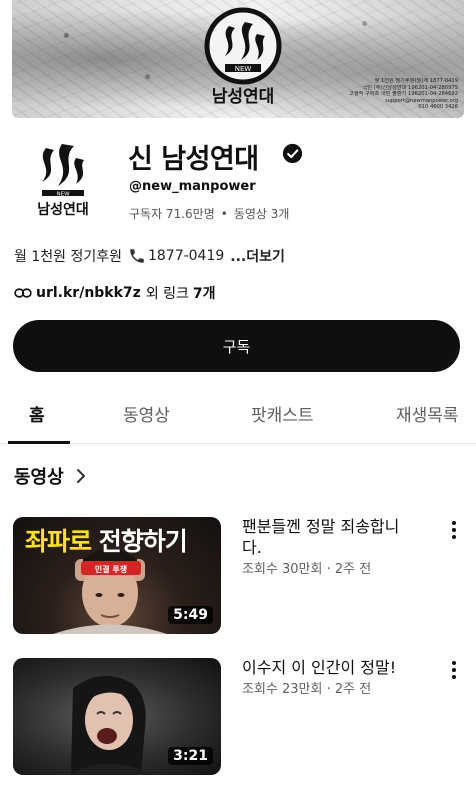 This screenshot has height=785, width=476. I want to click on banner-logo-text: 남성연대, so click(243, 97).